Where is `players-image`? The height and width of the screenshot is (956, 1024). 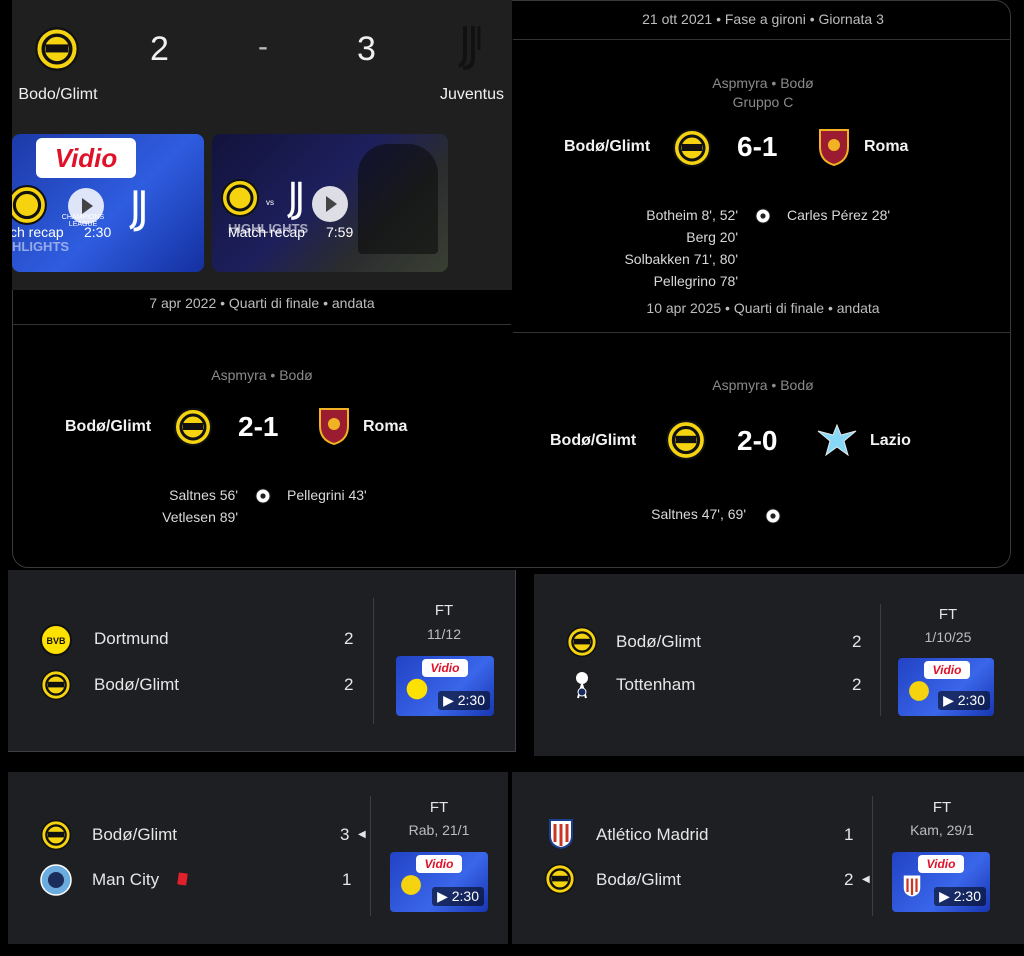
players-image is located at coordinates (398, 199).